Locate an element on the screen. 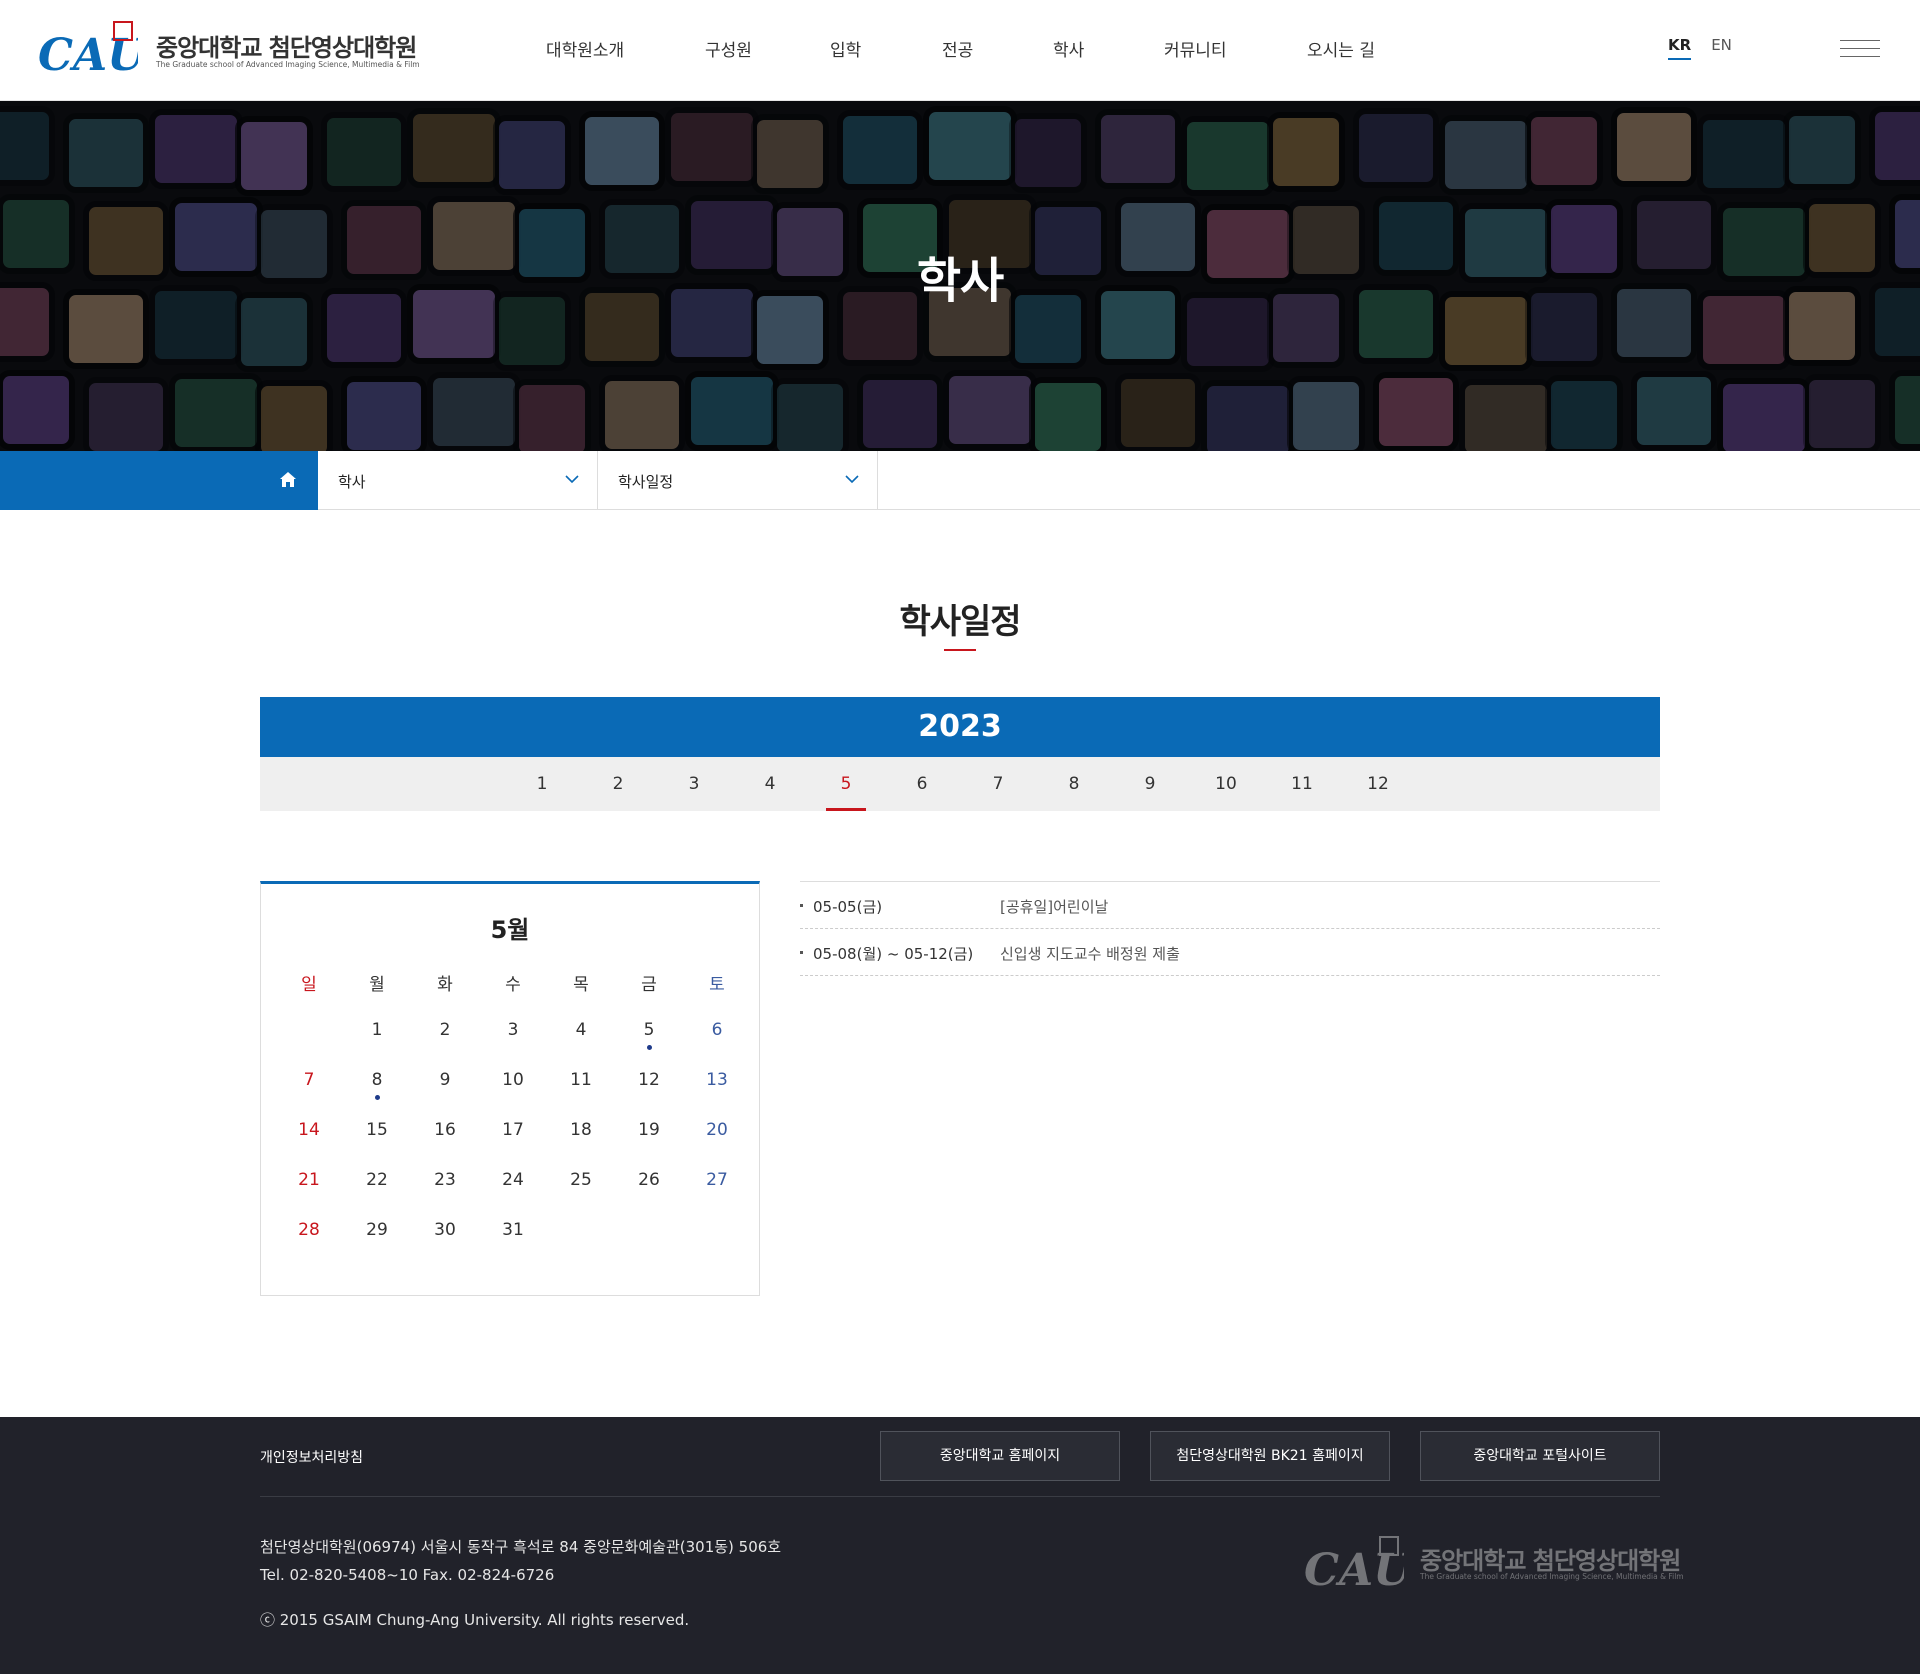 The width and height of the screenshot is (1920, 1674). calendar-day: 9 is located at coordinates (445, 1080).